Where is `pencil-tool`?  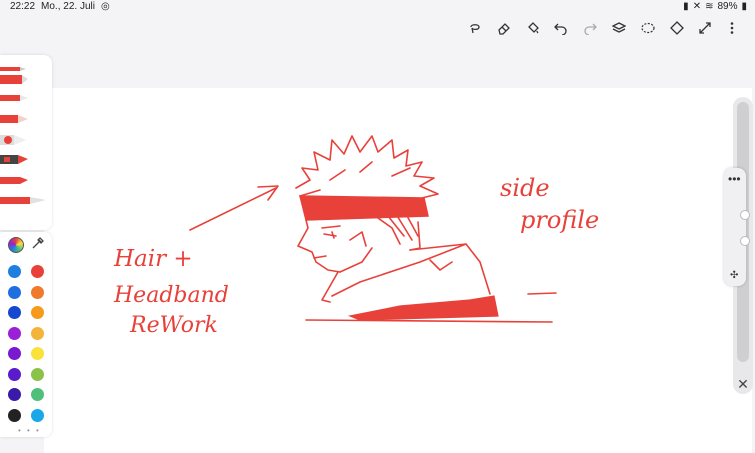 pencil-tool is located at coordinates (13, 69).